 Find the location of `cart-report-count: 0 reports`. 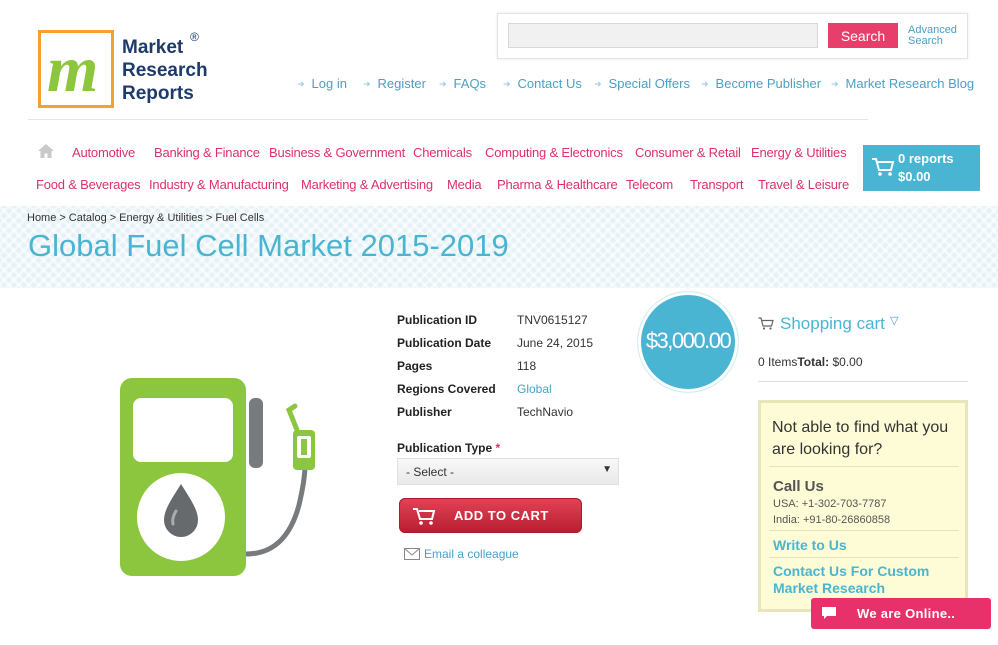

cart-report-count: 0 reports is located at coordinates (926, 158).